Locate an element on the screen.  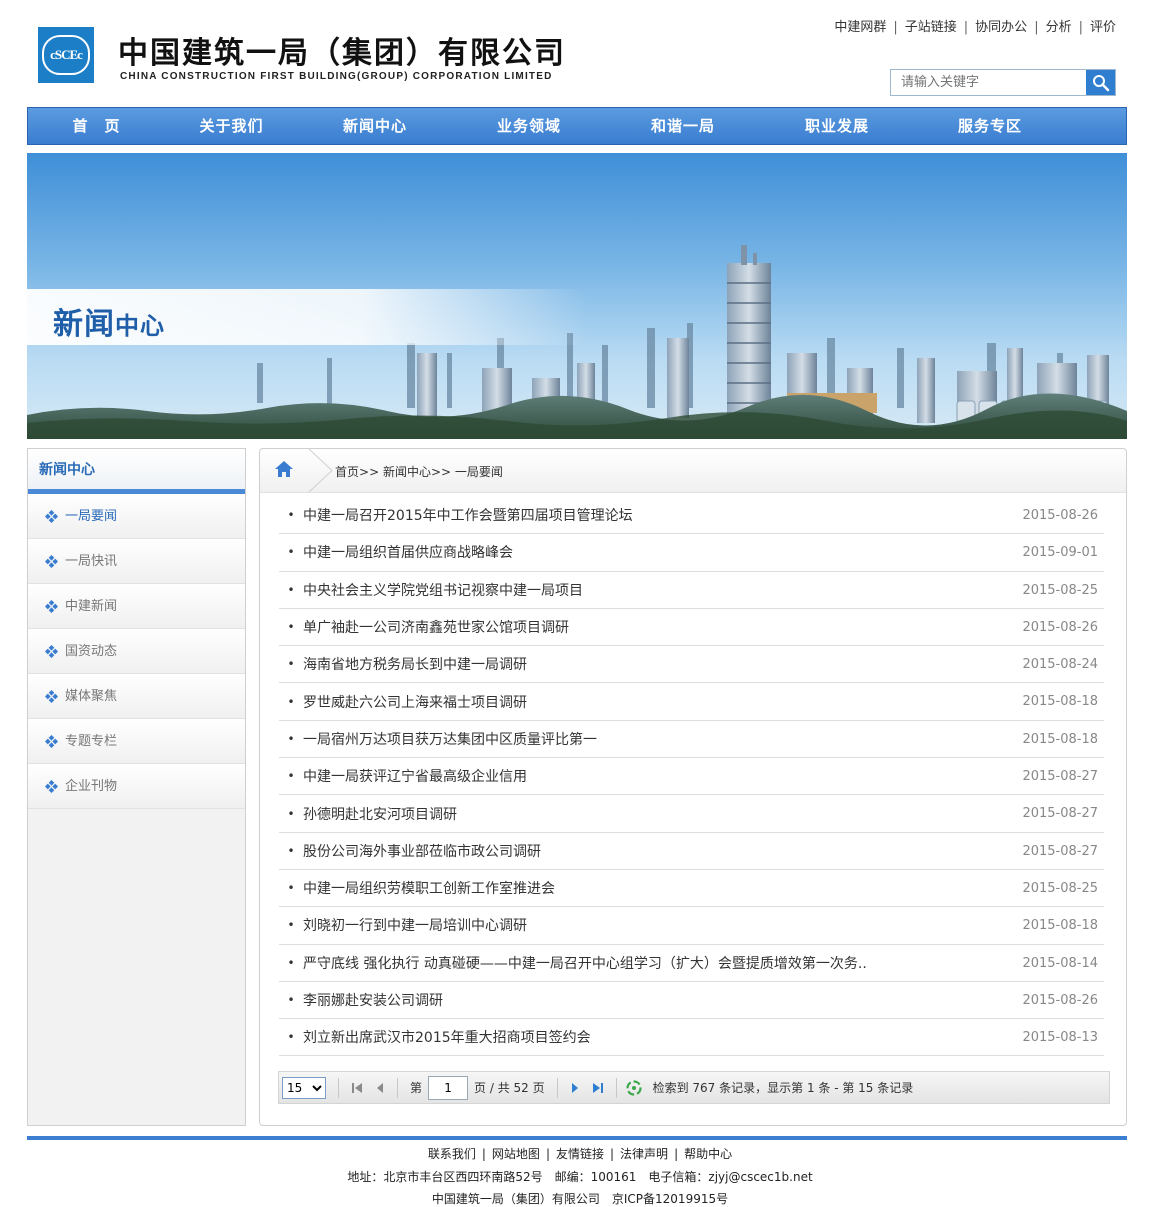
top-links: 中建网群 | 子站链接 | 协同办公 | 分析 | 评价 is located at coordinates (975, 27).